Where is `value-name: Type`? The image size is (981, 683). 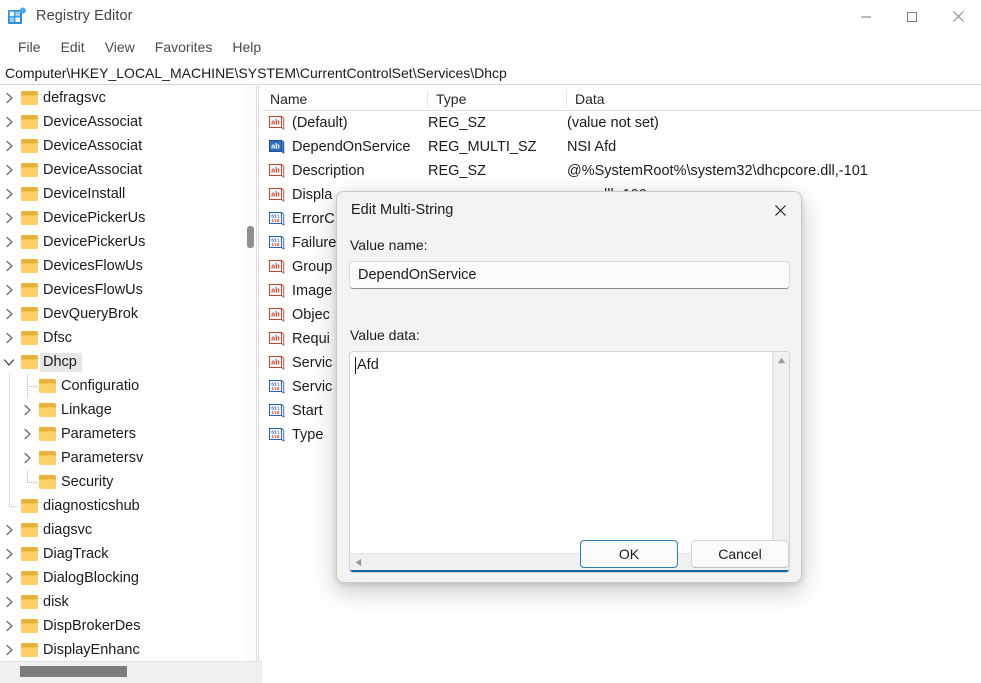
value-name: Type is located at coordinates (308, 435).